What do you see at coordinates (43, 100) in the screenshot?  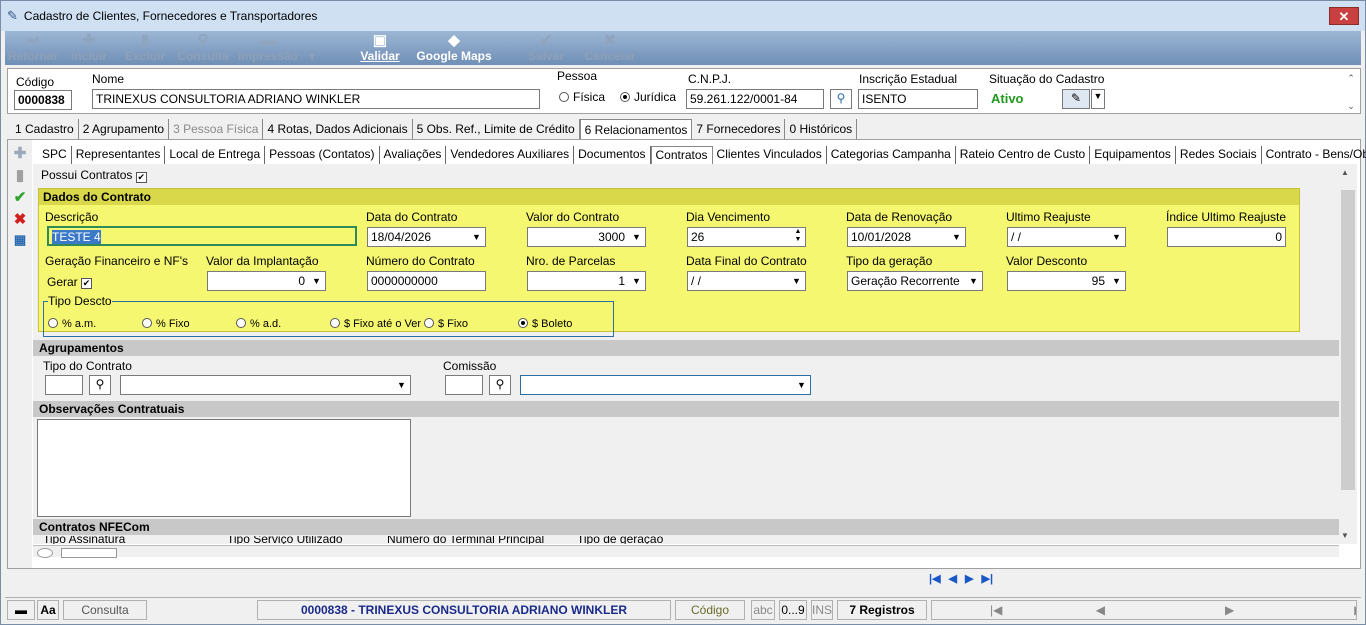 I see `codigo-field: 0000838` at bounding box center [43, 100].